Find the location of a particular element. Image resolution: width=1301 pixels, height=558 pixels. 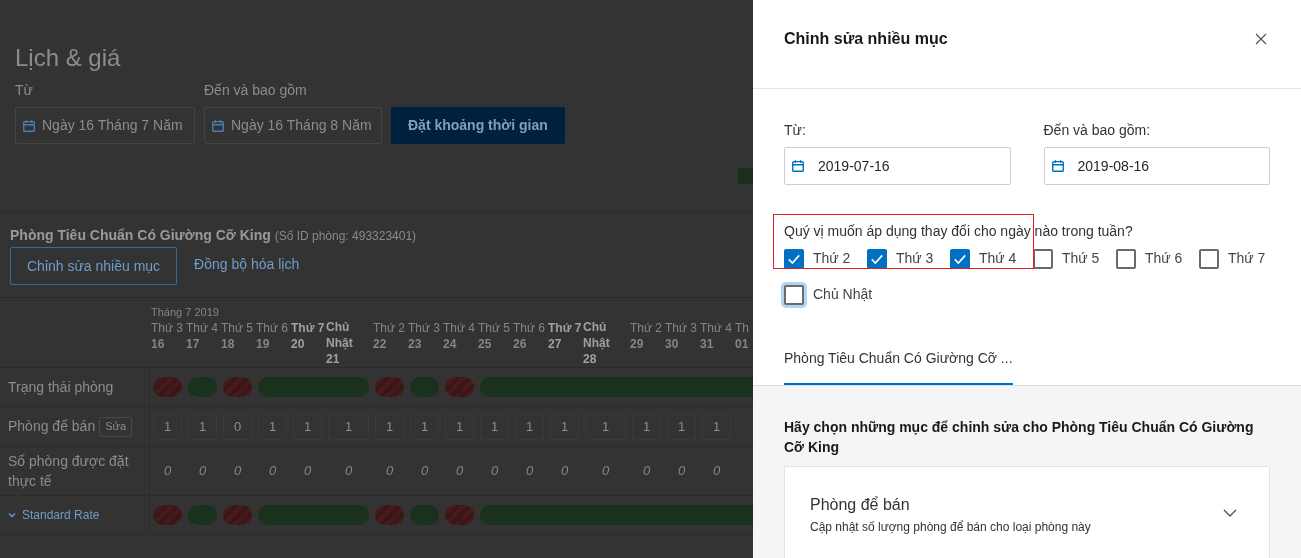

weekday-label: Th is located at coordinates (742, 328).